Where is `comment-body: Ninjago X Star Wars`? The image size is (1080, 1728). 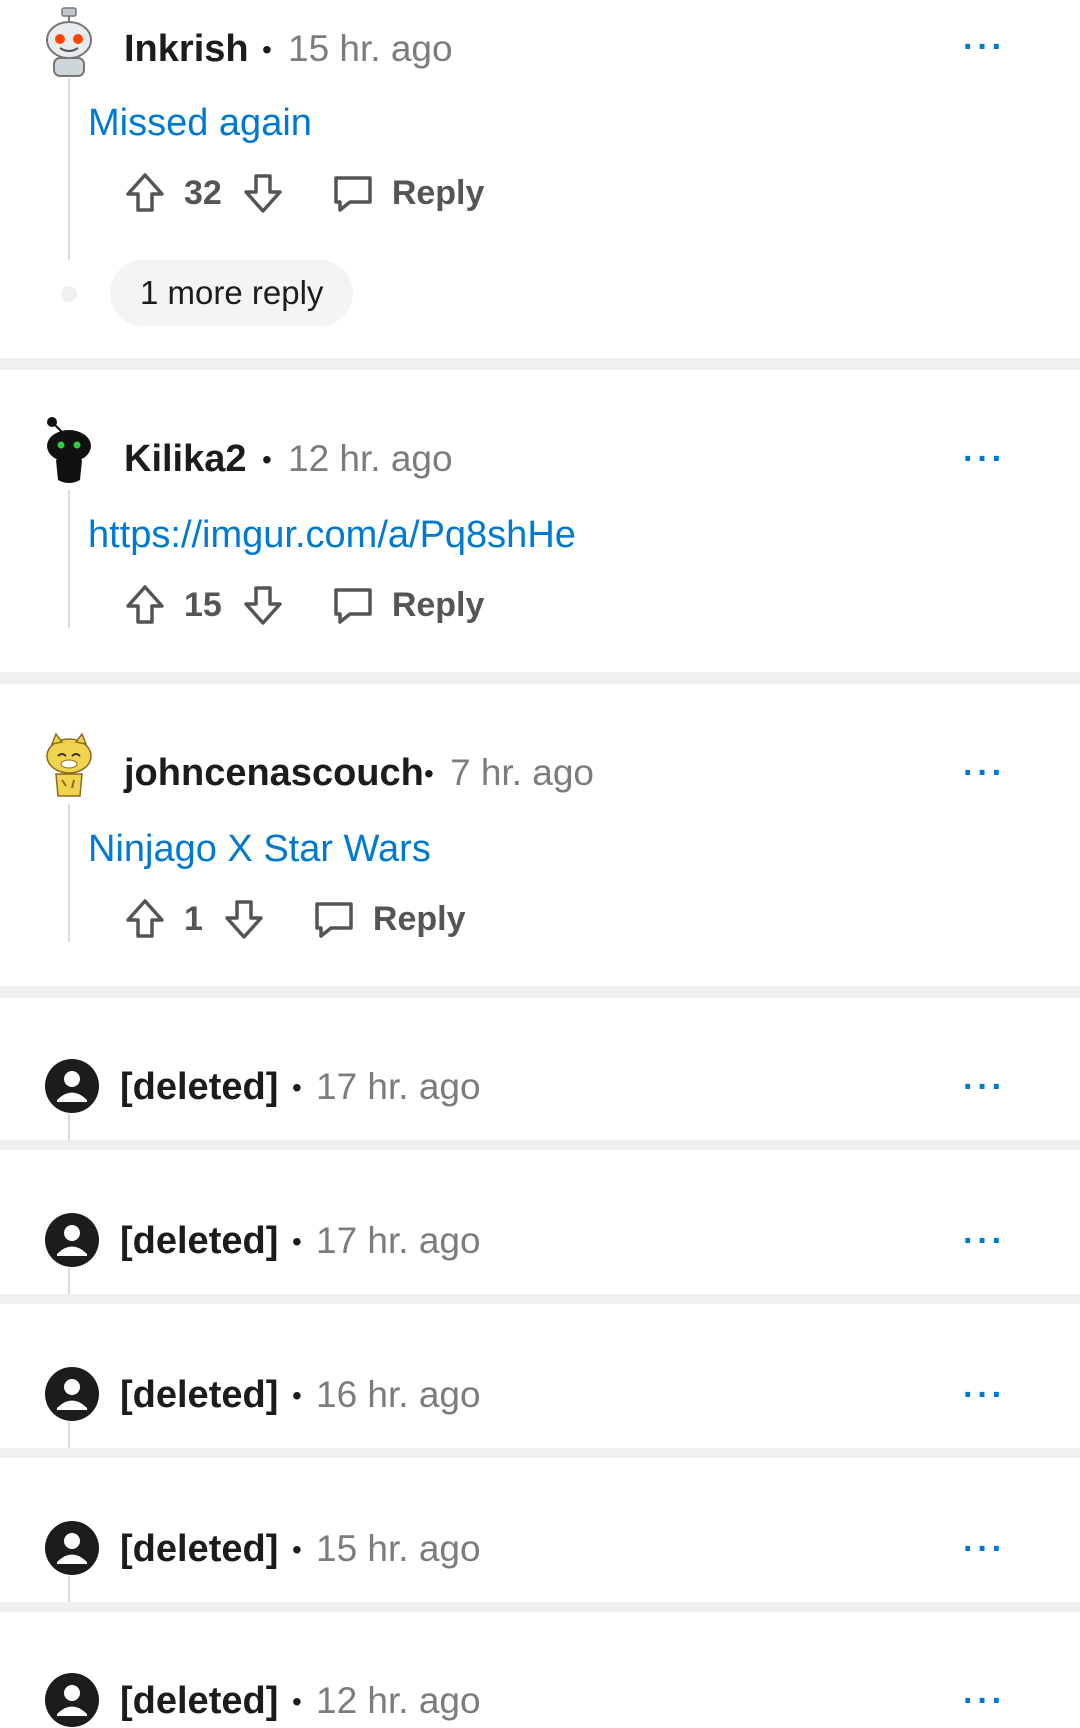 comment-body: Ninjago X Star Wars is located at coordinates (259, 849).